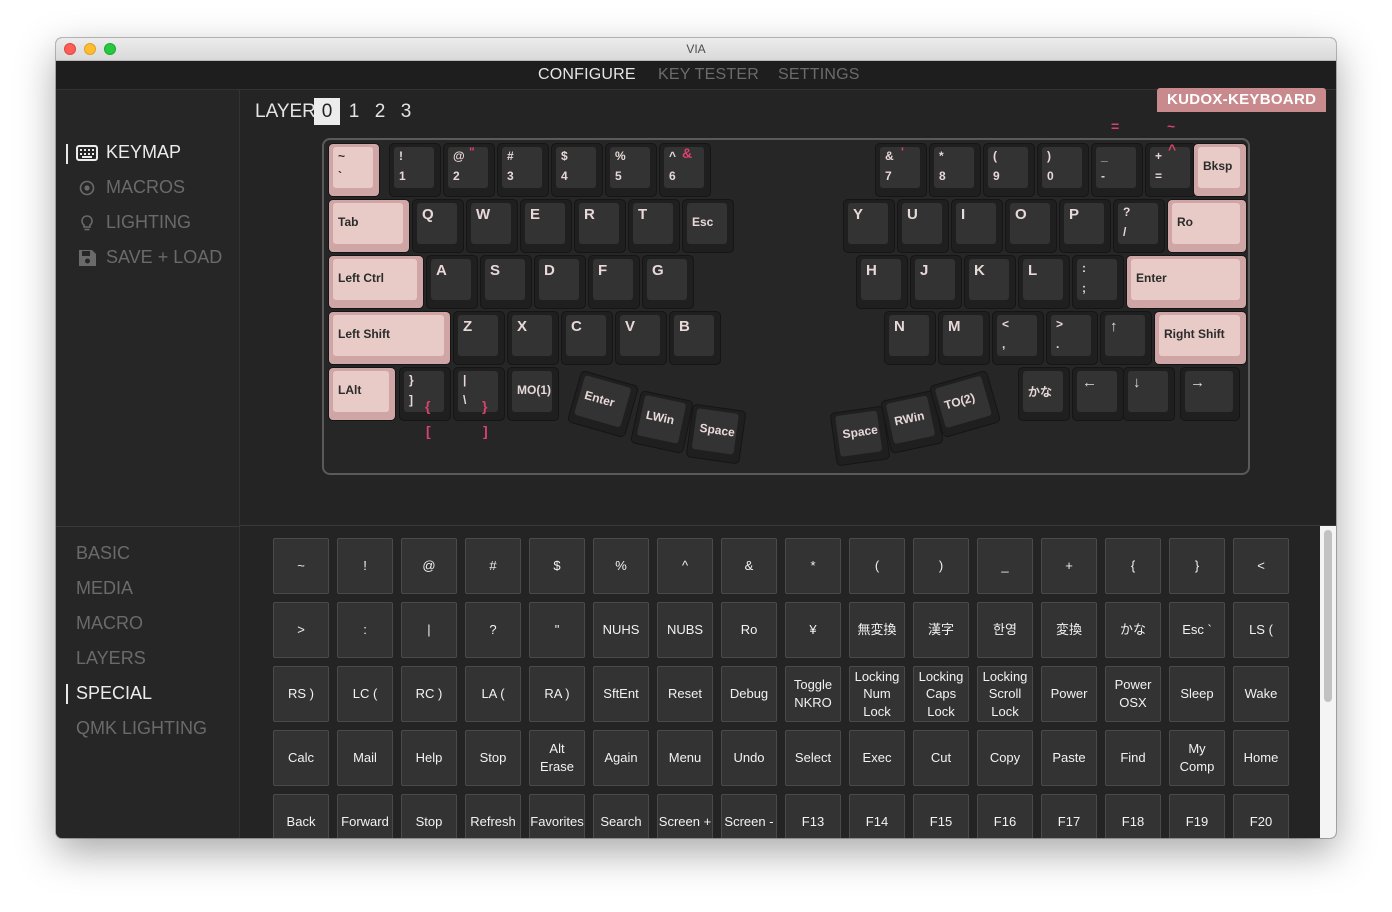 The image size is (1392, 912). Describe the element at coordinates (749, 694) in the screenshot. I see `keycode-button: Debug` at that location.